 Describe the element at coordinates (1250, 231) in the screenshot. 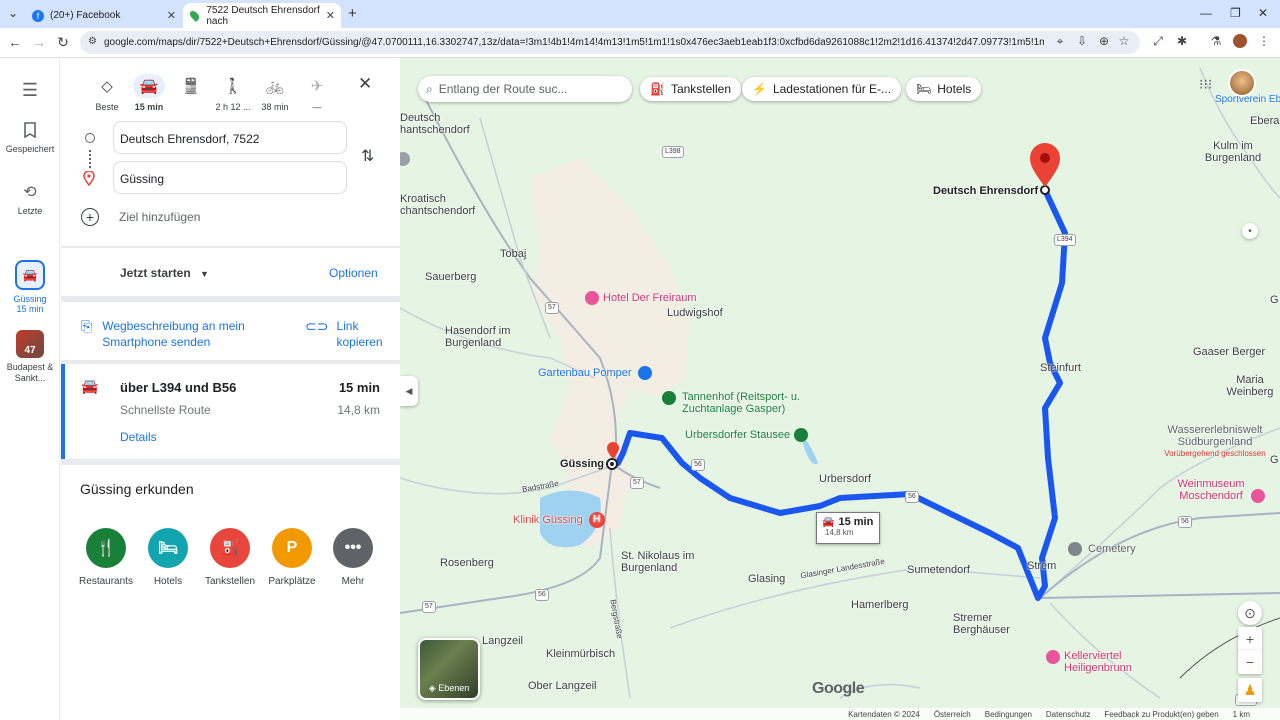

I see `poi-pin-icon: •` at that location.